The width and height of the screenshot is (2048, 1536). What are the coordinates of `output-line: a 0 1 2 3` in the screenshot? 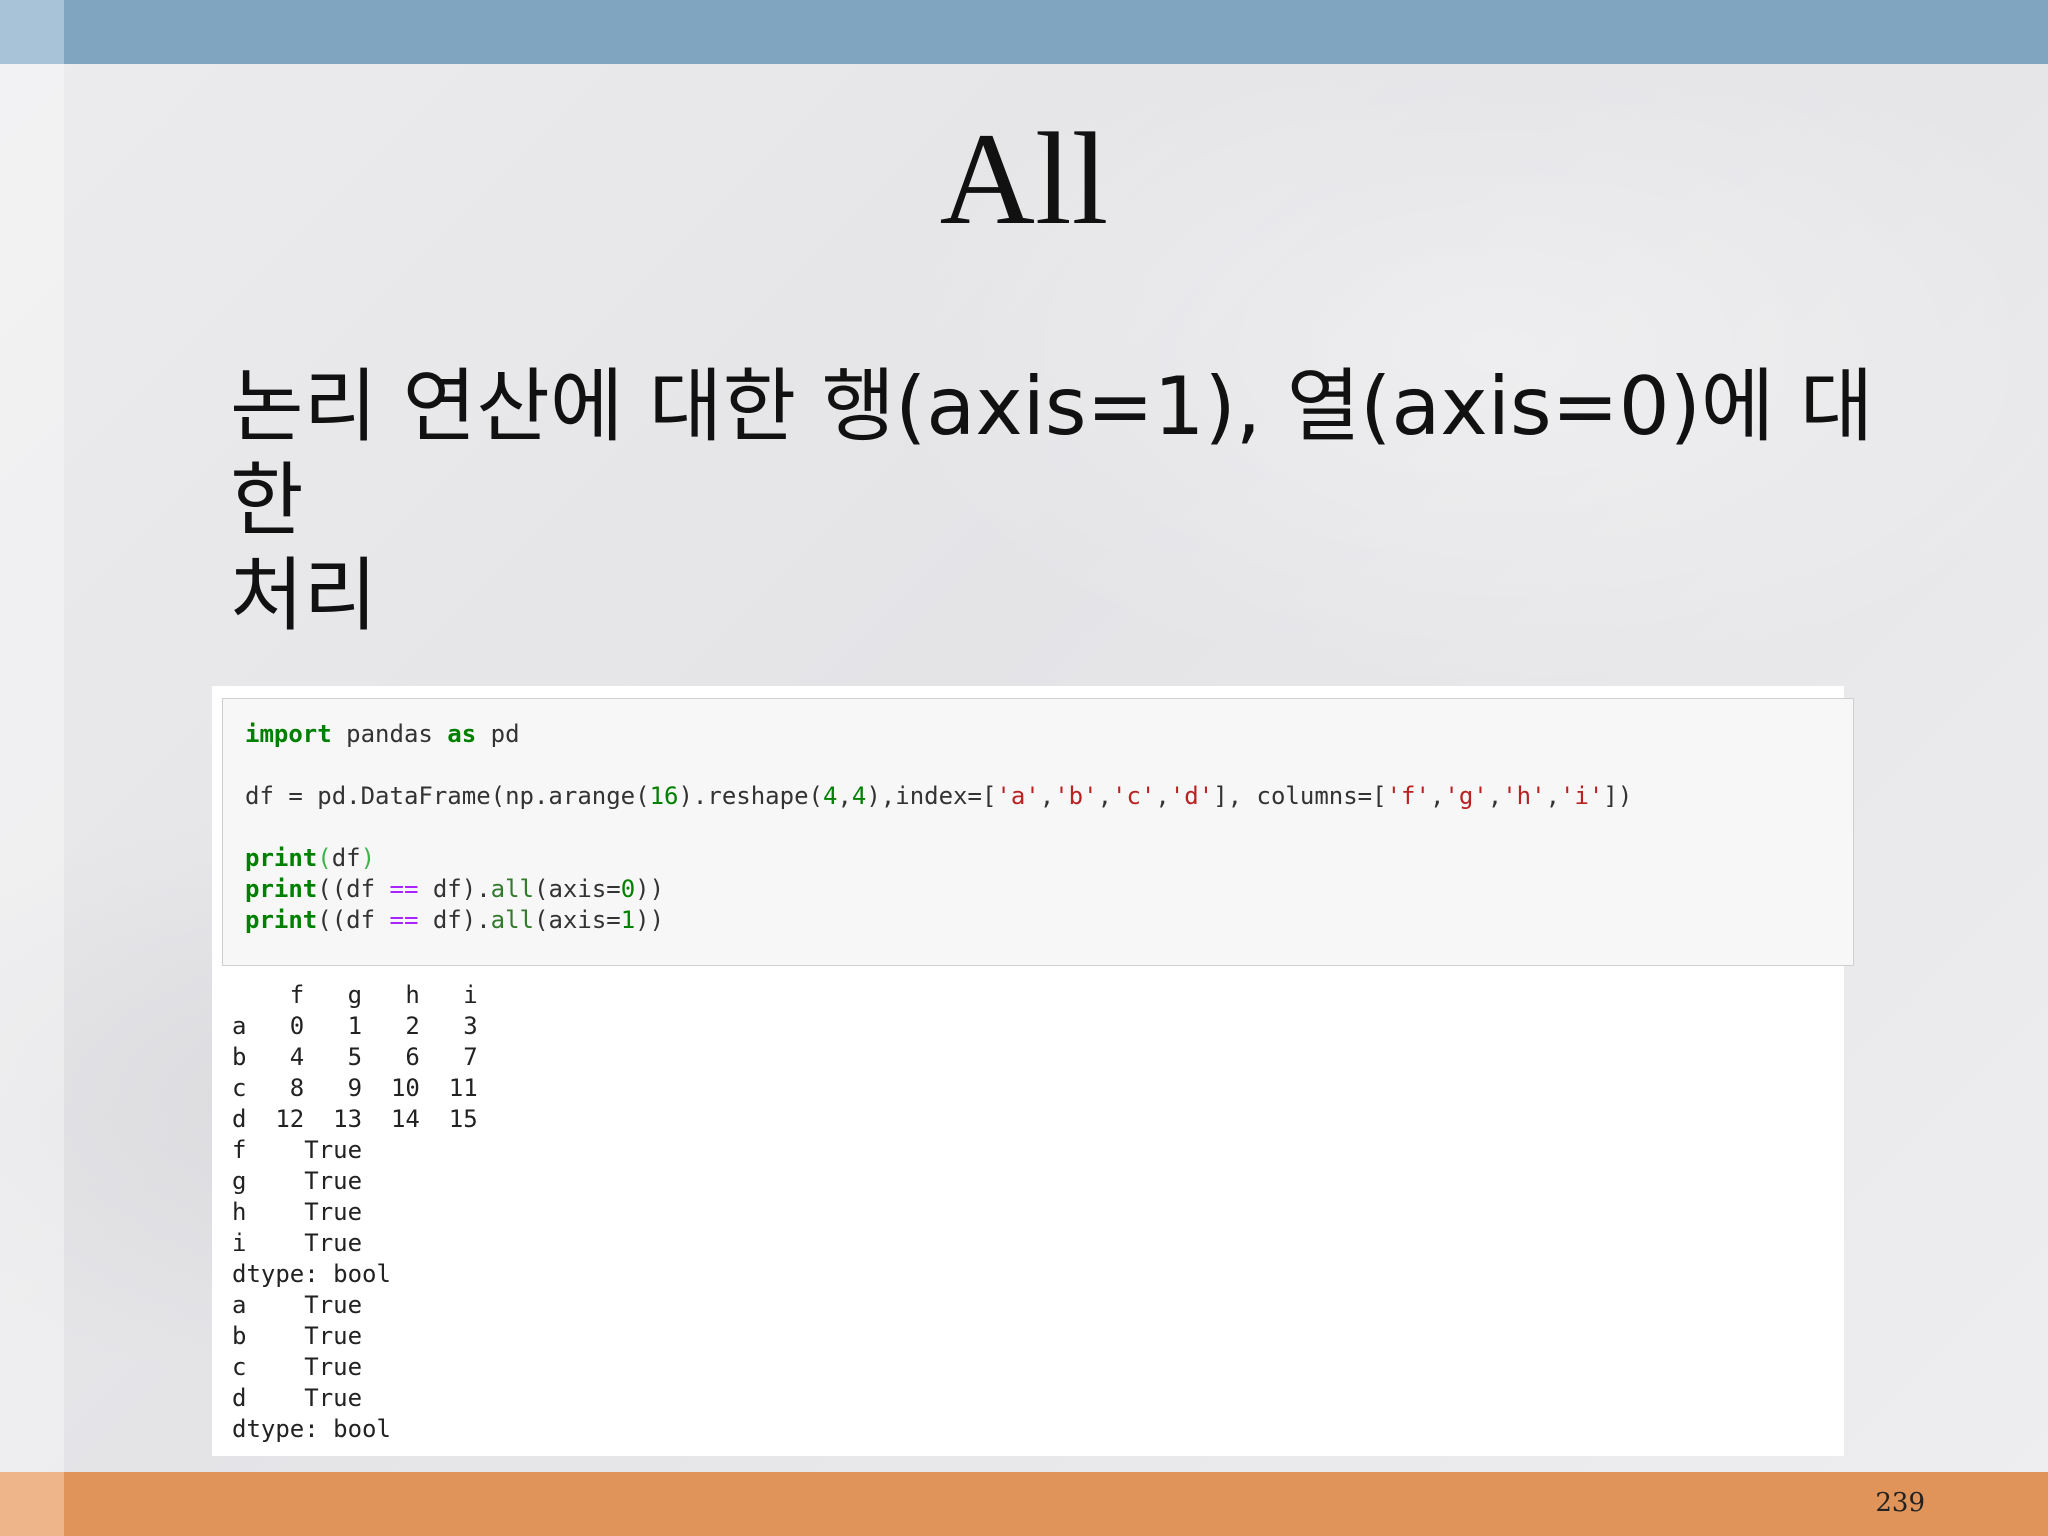 It's located at (355, 1026).